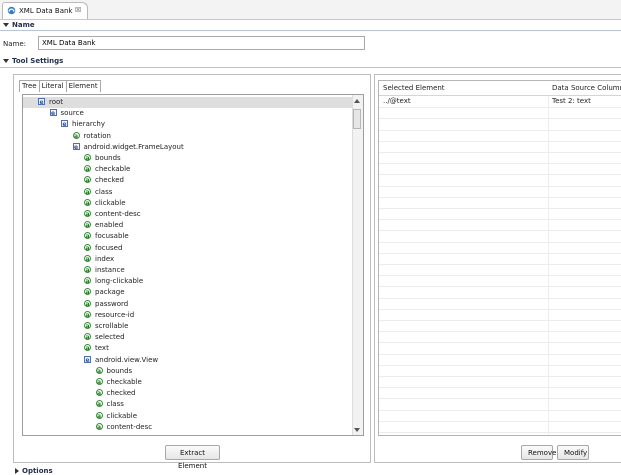 This screenshot has width=621, height=475. Describe the element at coordinates (110, 337) in the screenshot. I see `tree-node-label: selected` at that location.